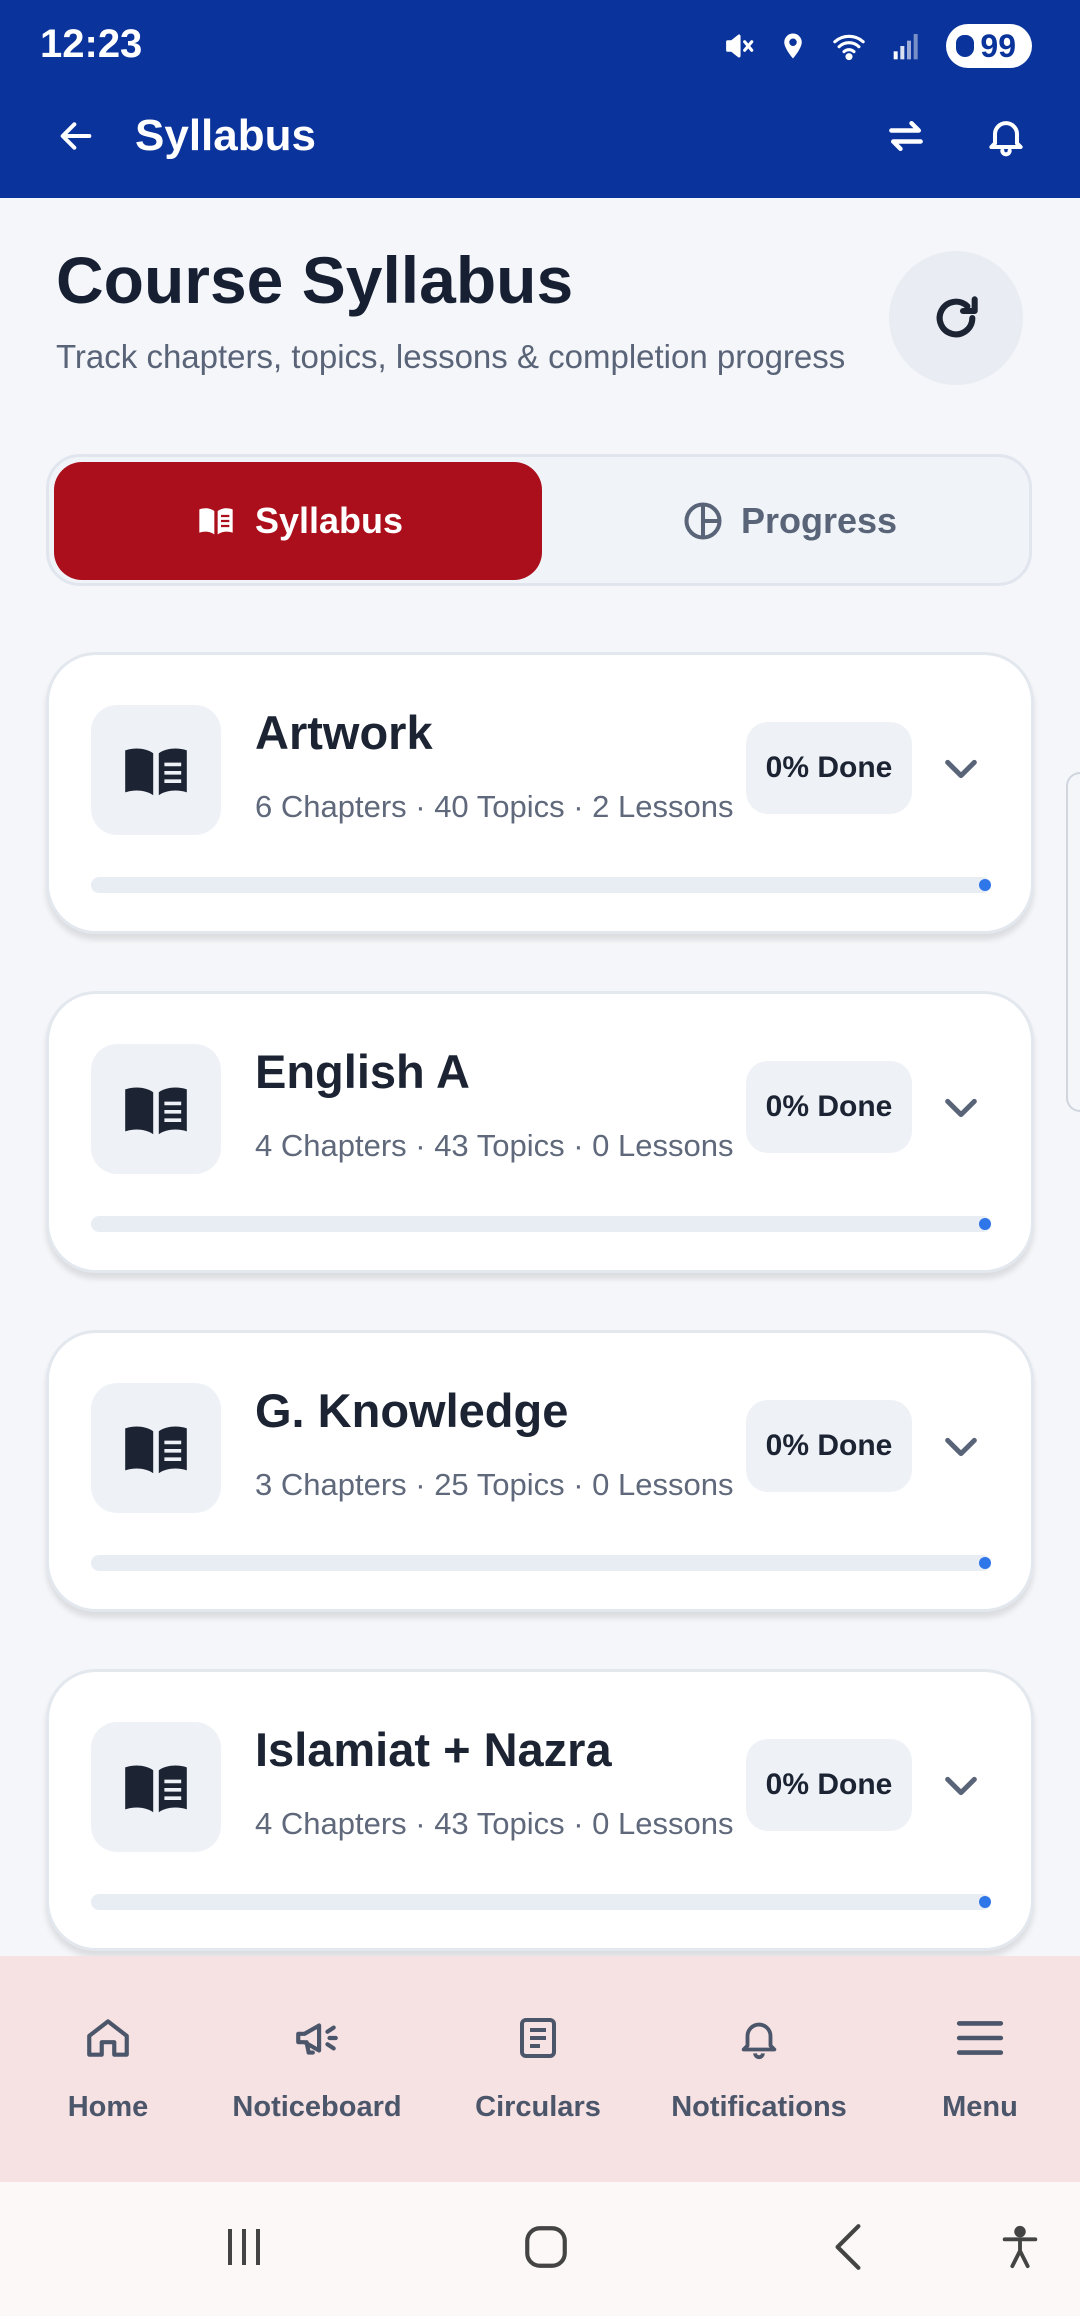  Describe the element at coordinates (980, 2107) in the screenshot. I see `nav-menu-label: Menu` at that location.